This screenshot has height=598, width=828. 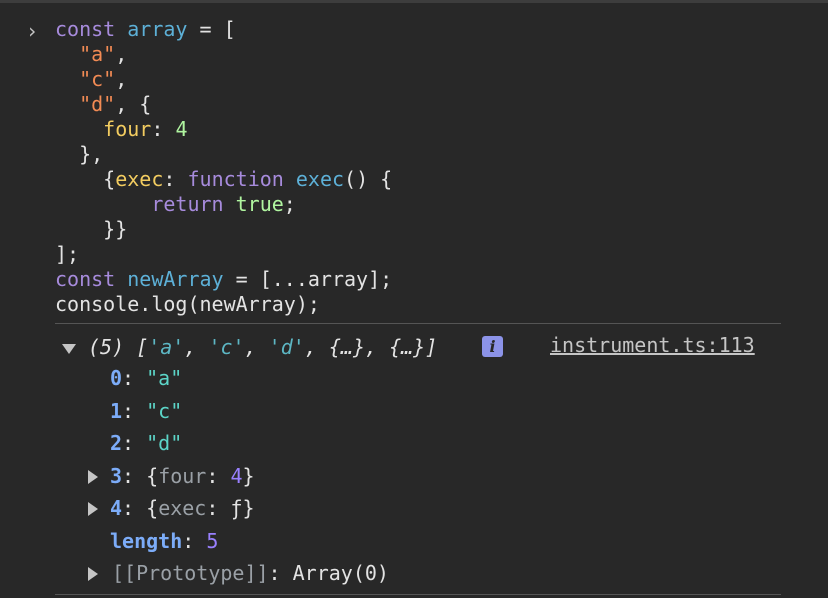 What do you see at coordinates (235, 179) in the screenshot?
I see `code-token: function` at bounding box center [235, 179].